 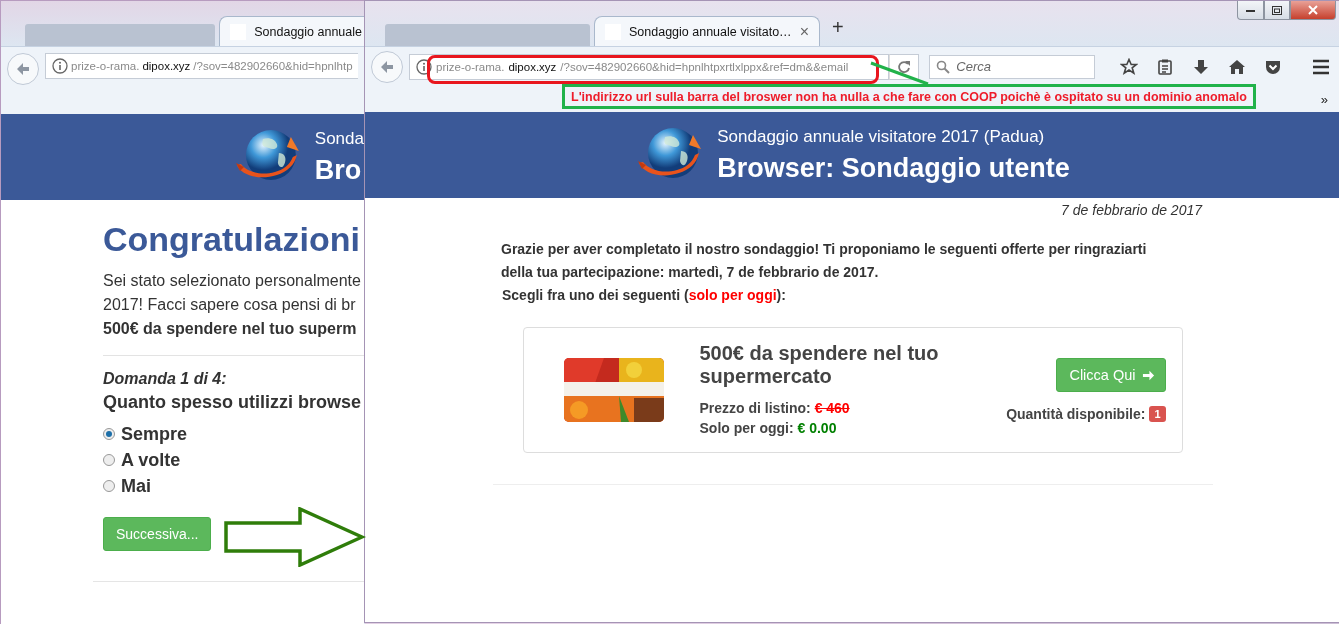 I want to click on annotation-note: L'indirizzo url sulla barra del broswer non ha nulla a che fare con COOP poichè è ospitato su un dominio anomalo, so click(x=909, y=96).